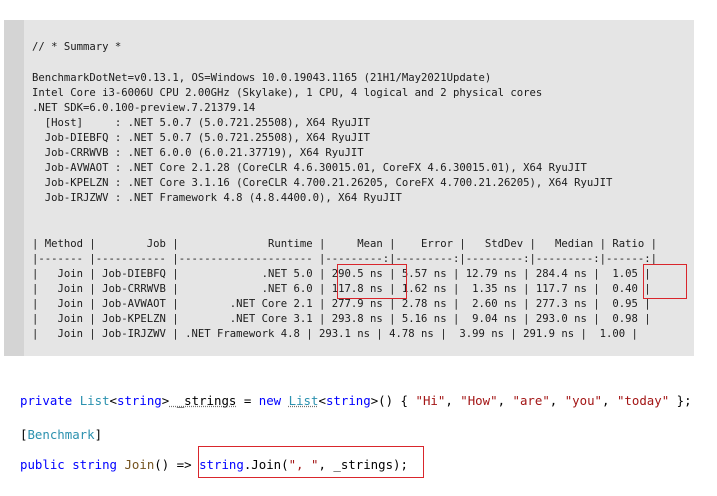 The height and width of the screenshot is (496, 717). What do you see at coordinates (221, 464) in the screenshot?
I see `body-type-string: string` at bounding box center [221, 464].